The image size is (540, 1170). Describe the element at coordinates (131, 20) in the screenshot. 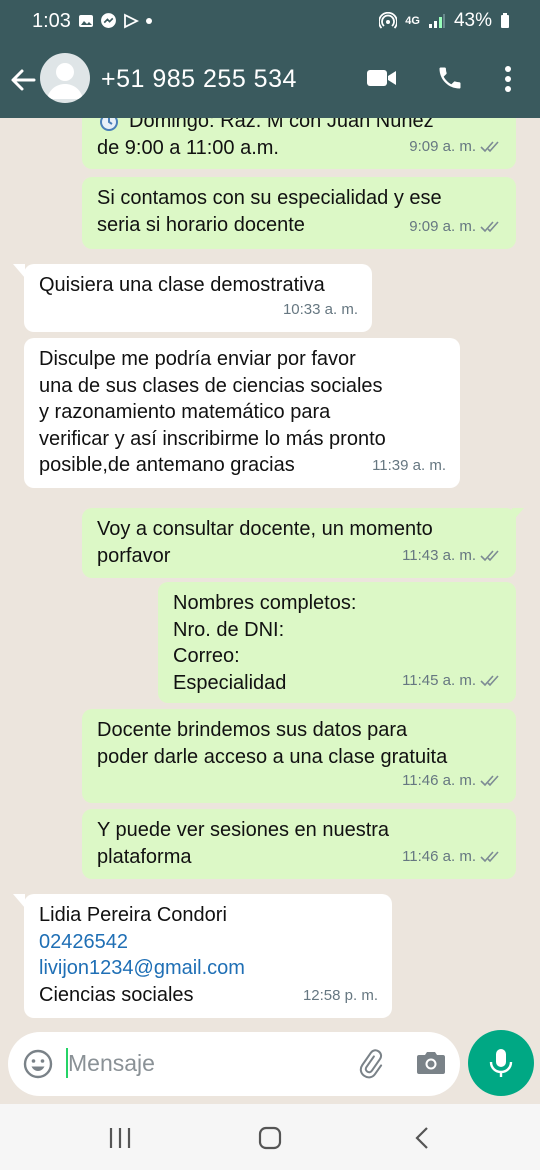

I see `play-icon` at that location.